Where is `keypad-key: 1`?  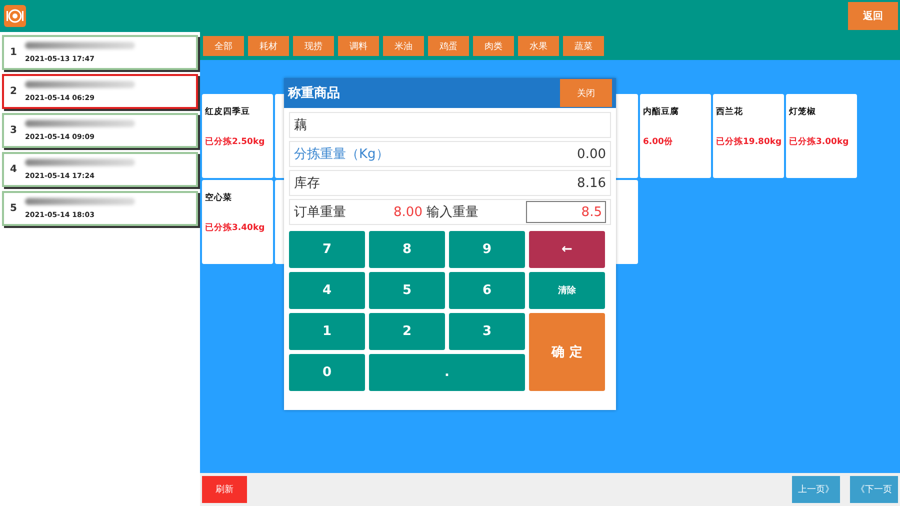
keypad-key: 1 is located at coordinates (327, 331).